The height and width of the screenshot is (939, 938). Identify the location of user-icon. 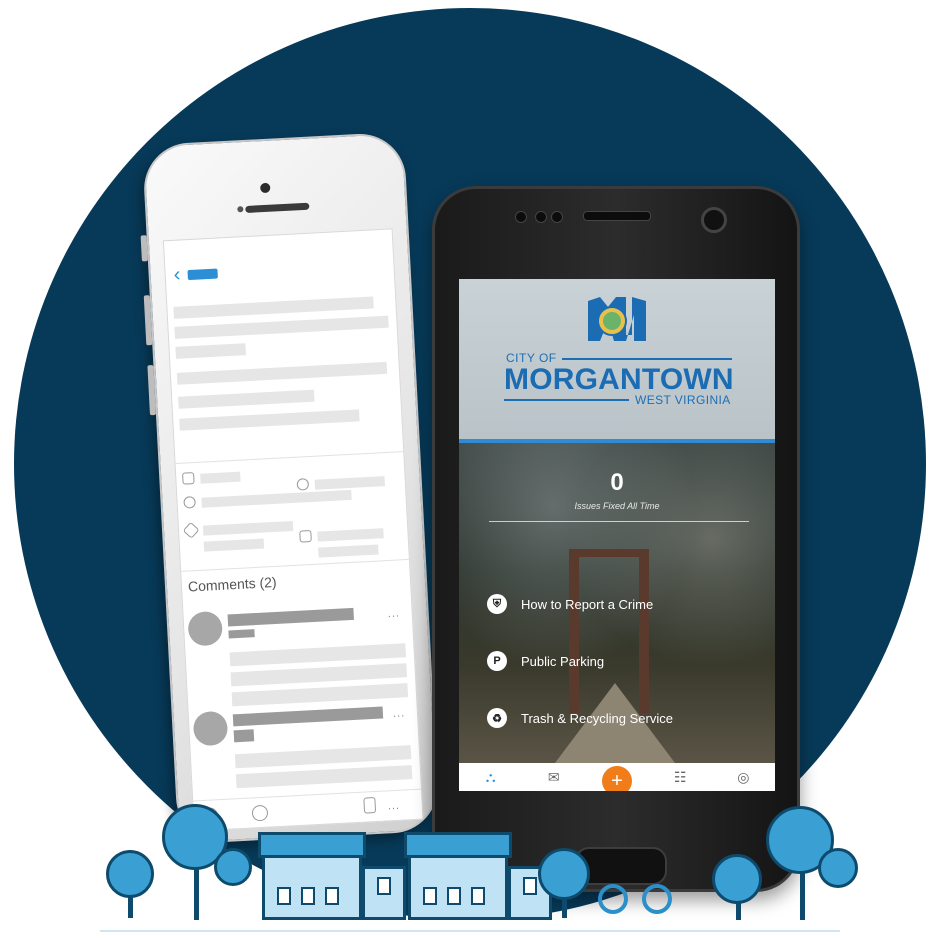
(189, 502).